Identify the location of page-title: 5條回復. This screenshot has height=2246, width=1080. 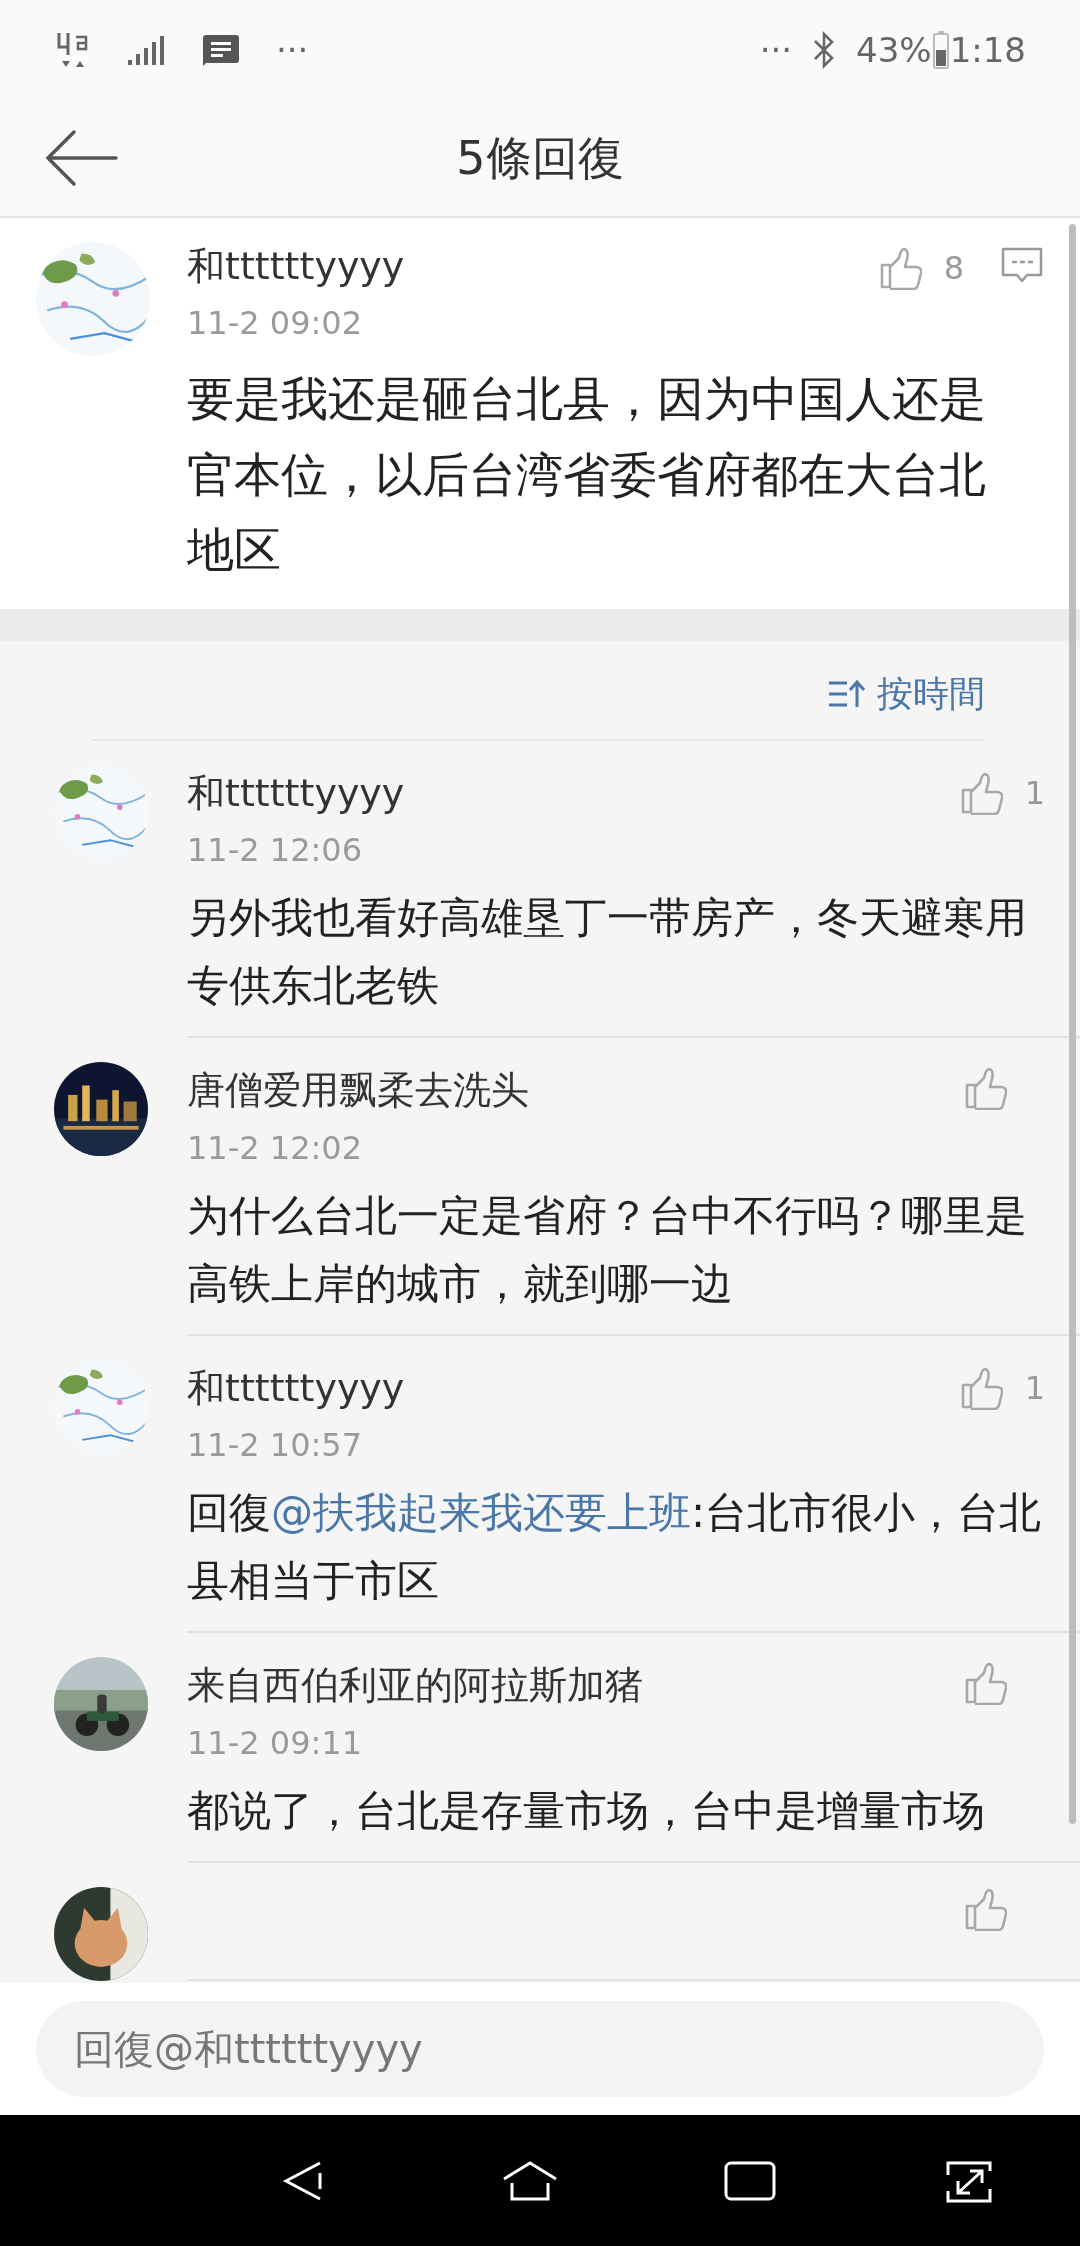
(540, 158).